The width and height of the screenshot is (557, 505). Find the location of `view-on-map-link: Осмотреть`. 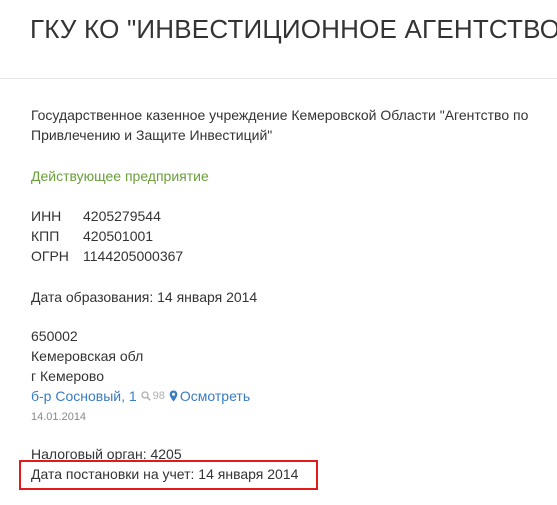

view-on-map-link: Осмотреть is located at coordinates (209, 396).